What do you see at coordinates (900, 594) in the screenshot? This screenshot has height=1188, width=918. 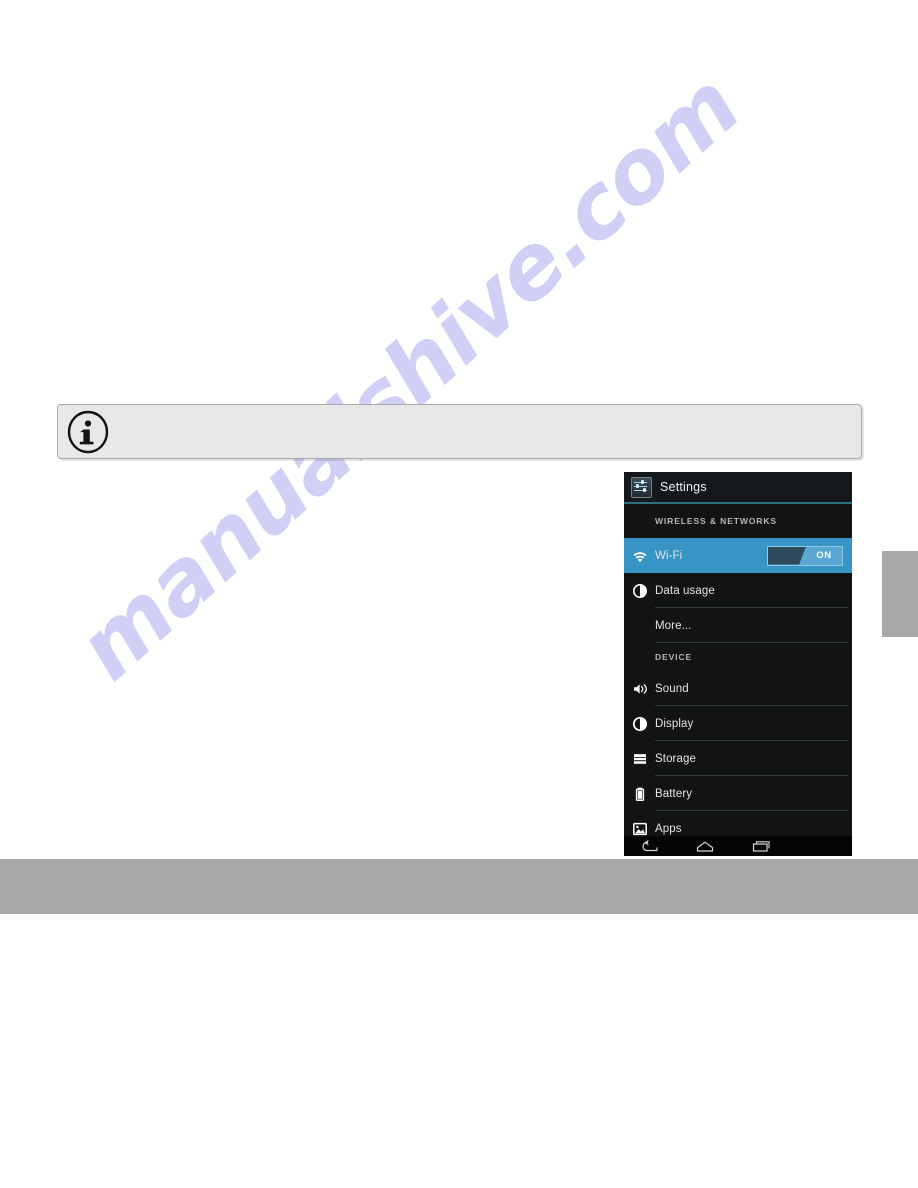 I see `chapter-tab-marker` at bounding box center [900, 594].